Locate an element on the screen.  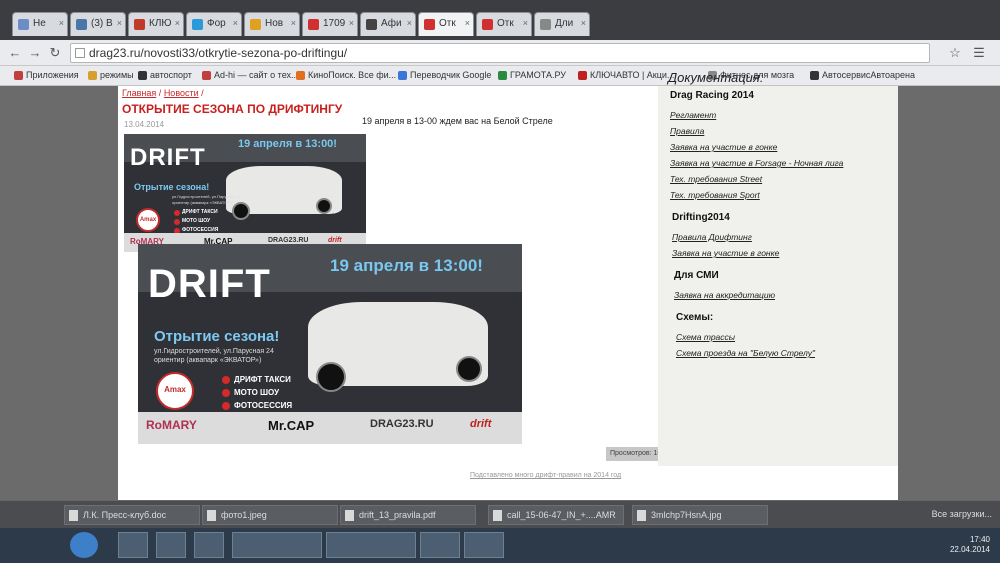
antivirus-icon is located at coordinates (841, 542).